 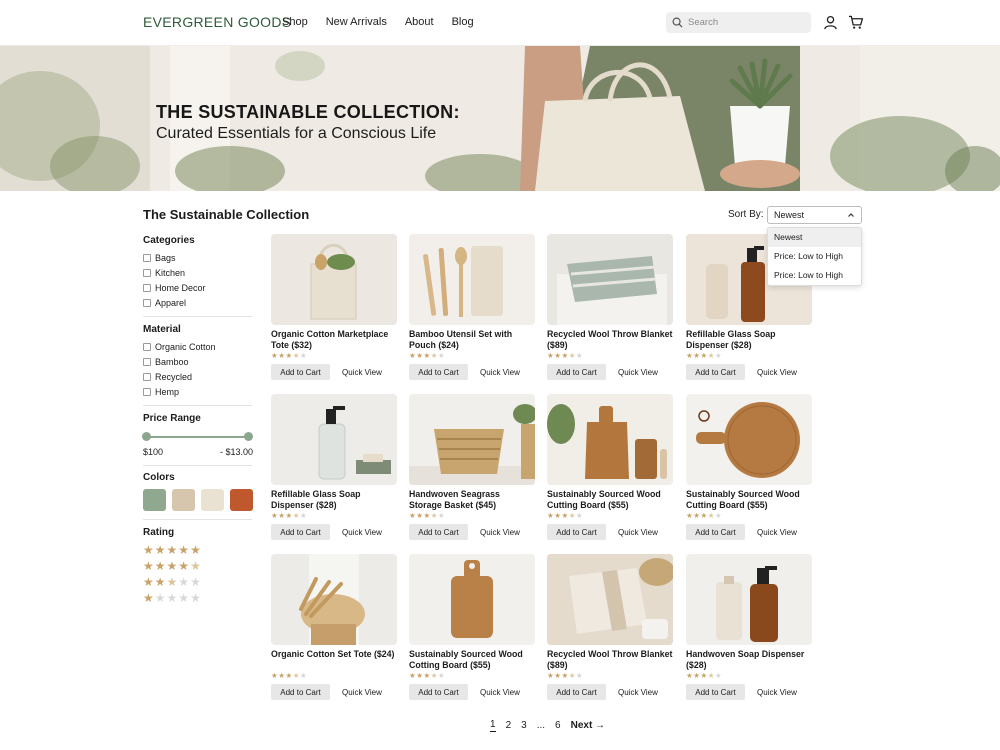 What do you see at coordinates (356, 22) in the screenshot?
I see `nav-new-arrivals: New Arrivals` at bounding box center [356, 22].